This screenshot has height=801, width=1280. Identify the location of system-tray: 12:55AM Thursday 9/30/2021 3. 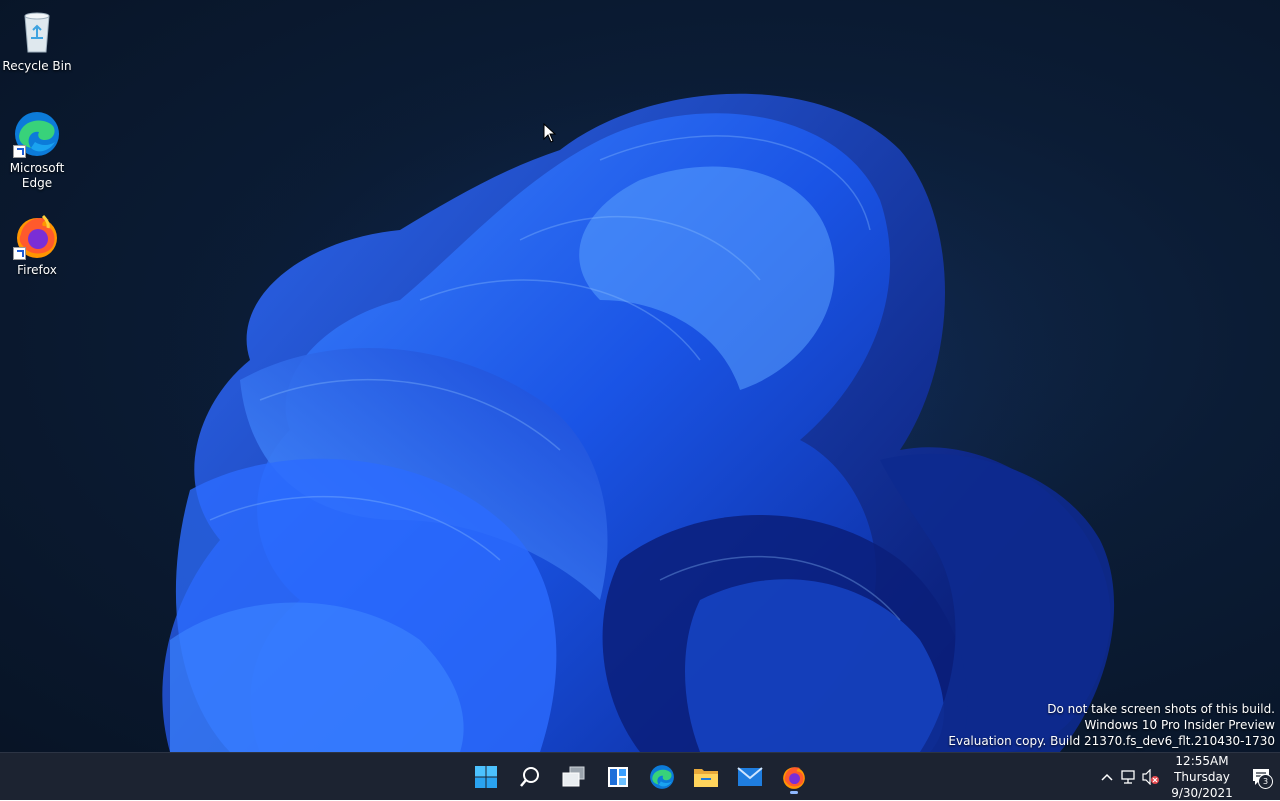
(1188, 777).